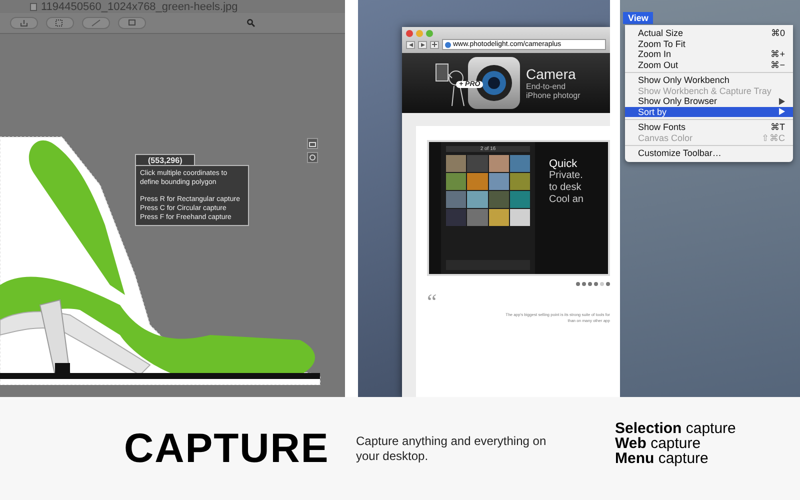 This screenshot has height=500, width=800. Describe the element at coordinates (566, 176) in the screenshot. I see `promo-text: Private.` at that location.